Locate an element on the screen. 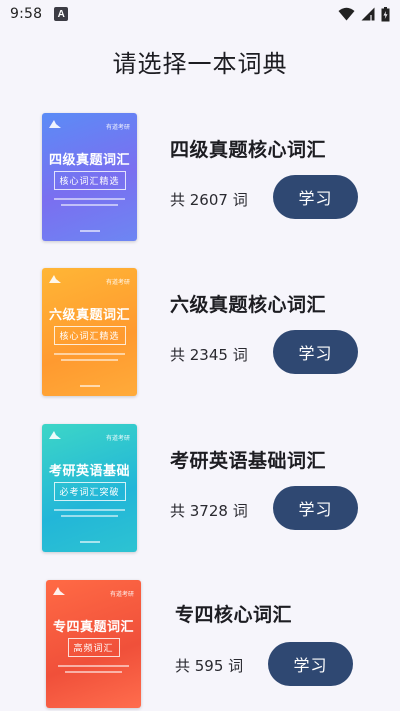 Image resolution: width=400 pixels, height=711 pixels. status-bar: 9:58 A is located at coordinates (200, 14).